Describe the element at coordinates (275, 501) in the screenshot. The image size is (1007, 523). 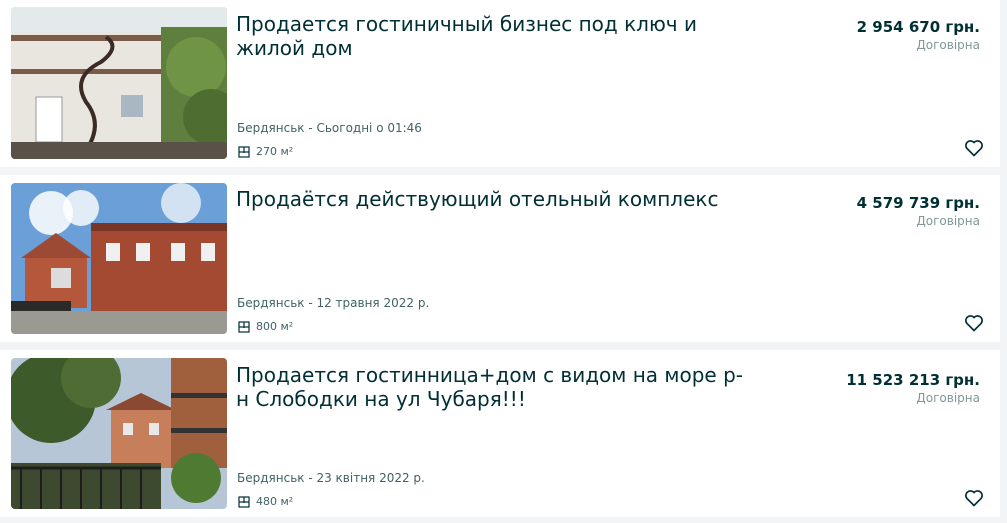
I see `area-value: 480 м²` at that location.